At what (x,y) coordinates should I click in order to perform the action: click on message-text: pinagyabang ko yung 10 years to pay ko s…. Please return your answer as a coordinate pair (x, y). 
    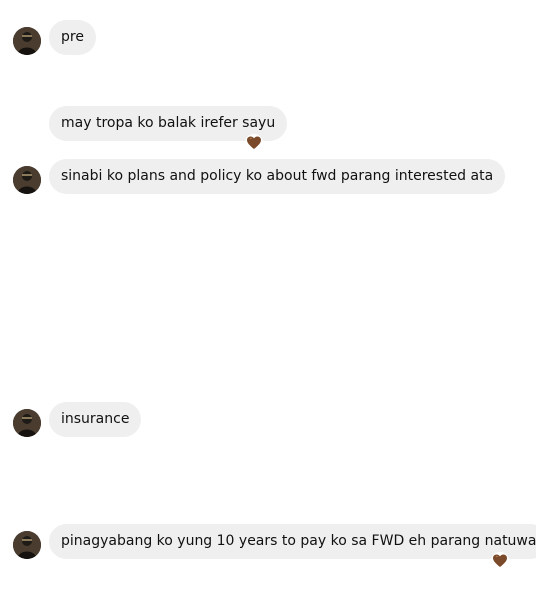
    Looking at the image, I should click on (298, 541).